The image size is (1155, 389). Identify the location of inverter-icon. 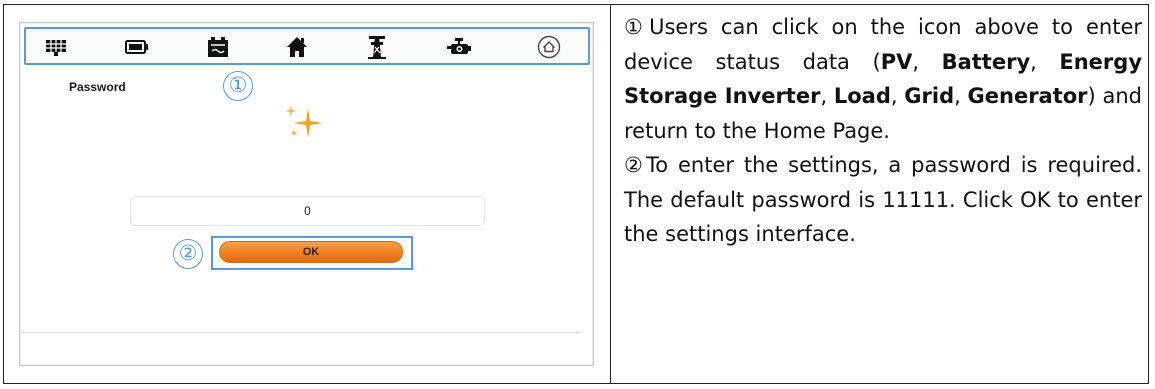
(218, 47).